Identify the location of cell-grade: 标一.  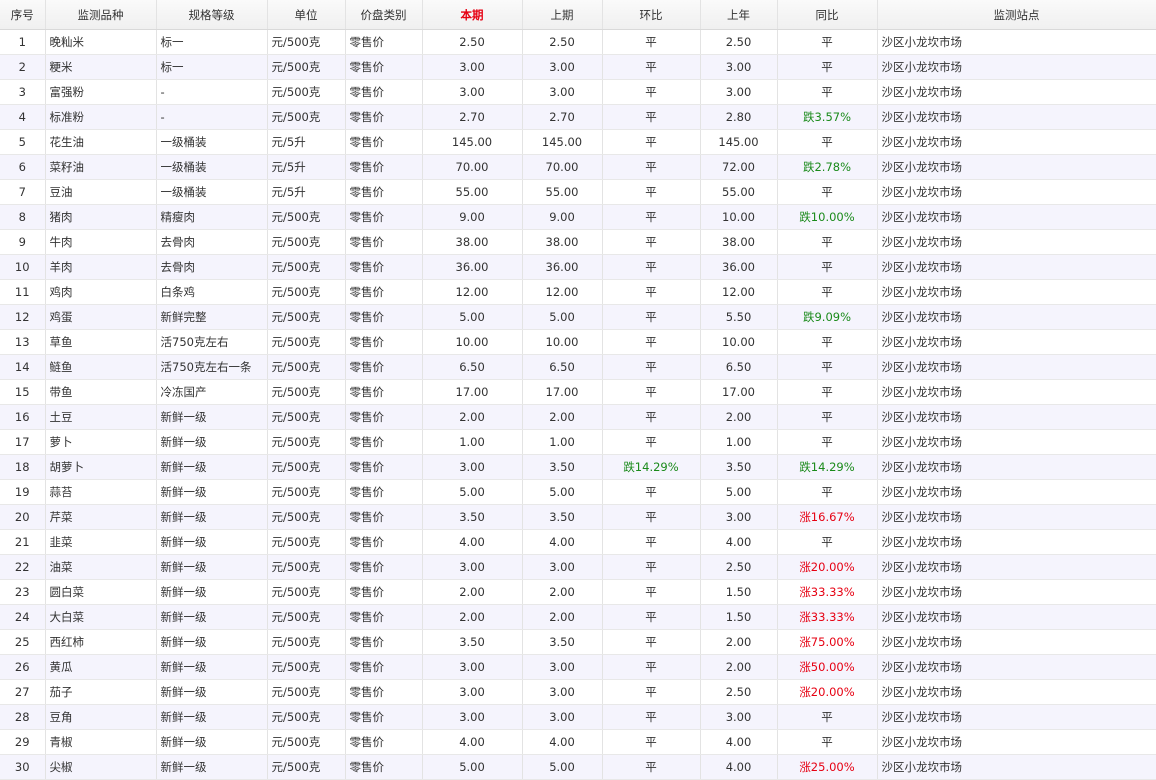
(212, 42).